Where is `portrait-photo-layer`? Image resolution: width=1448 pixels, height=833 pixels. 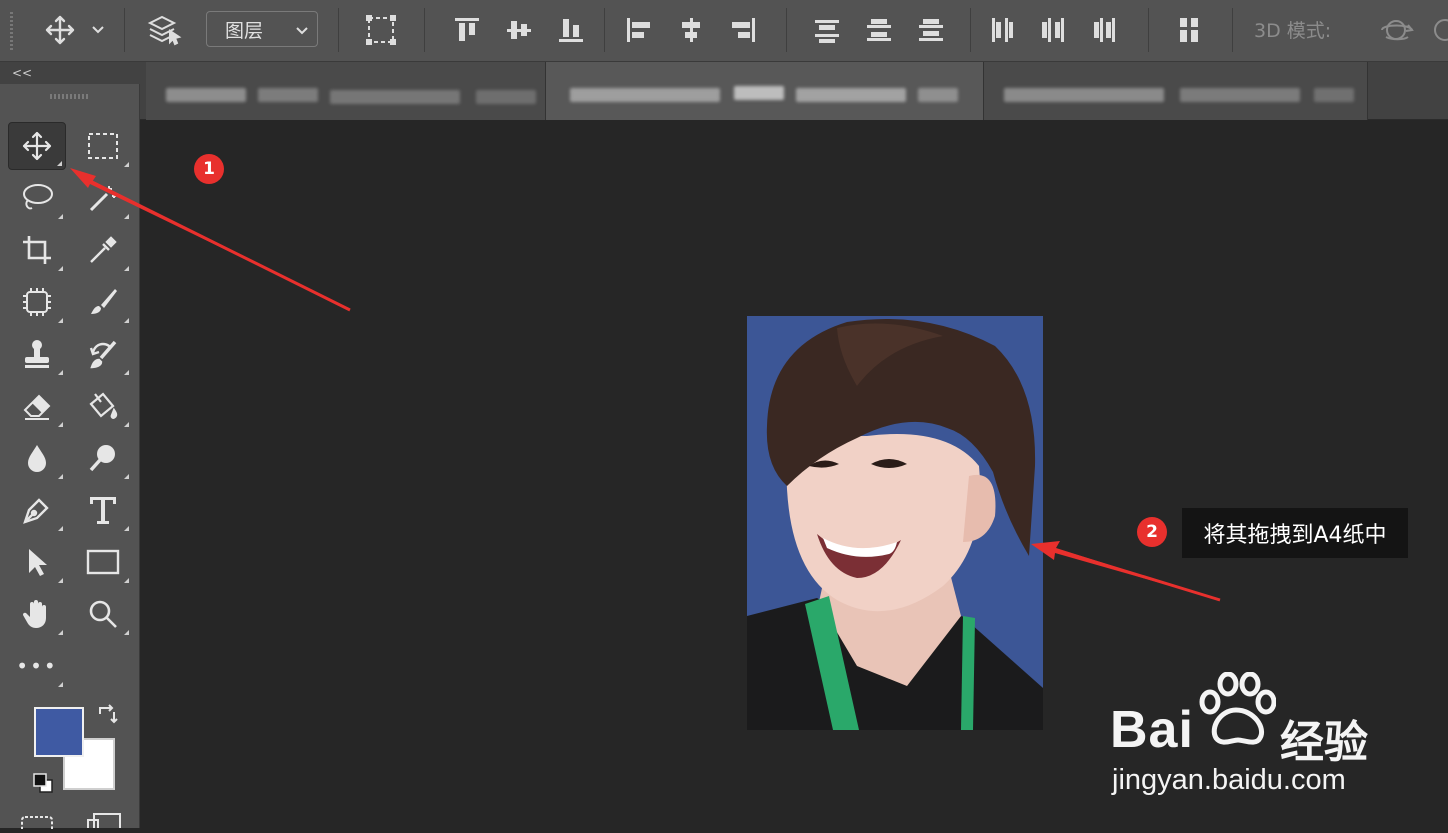
portrait-photo-layer is located at coordinates (895, 523).